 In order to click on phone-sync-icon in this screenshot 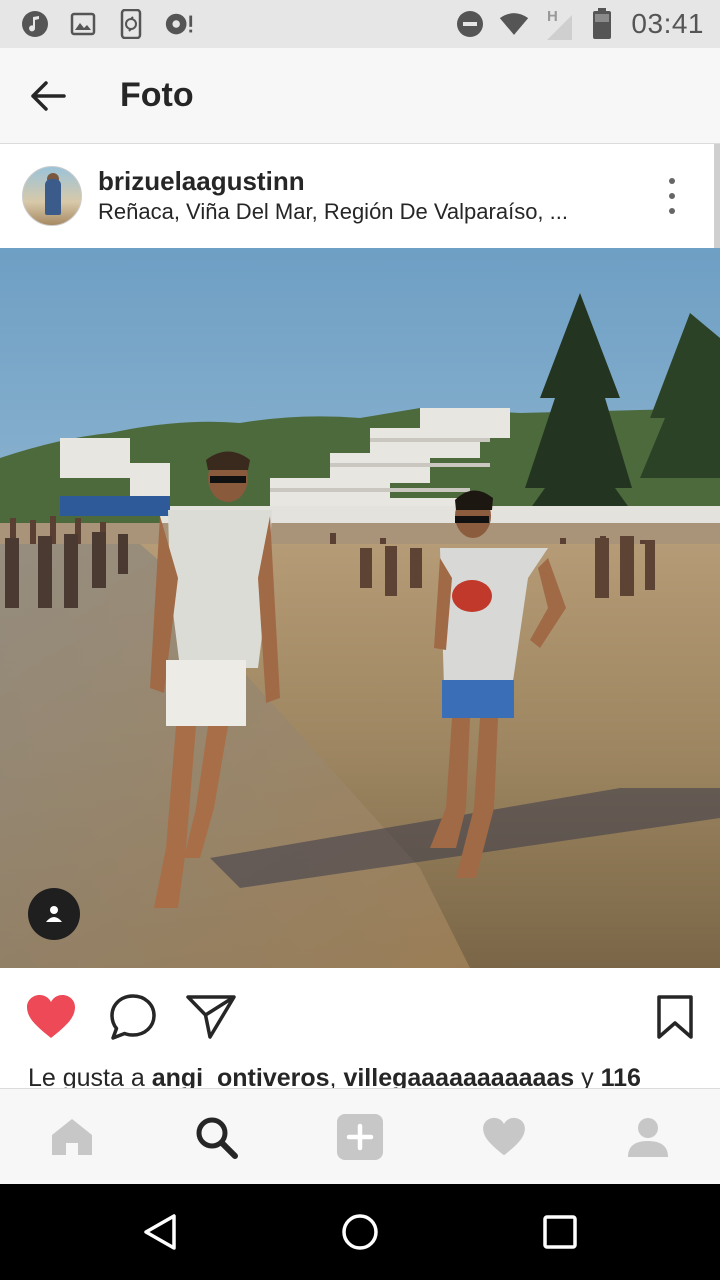, I will do `click(131, 24)`.